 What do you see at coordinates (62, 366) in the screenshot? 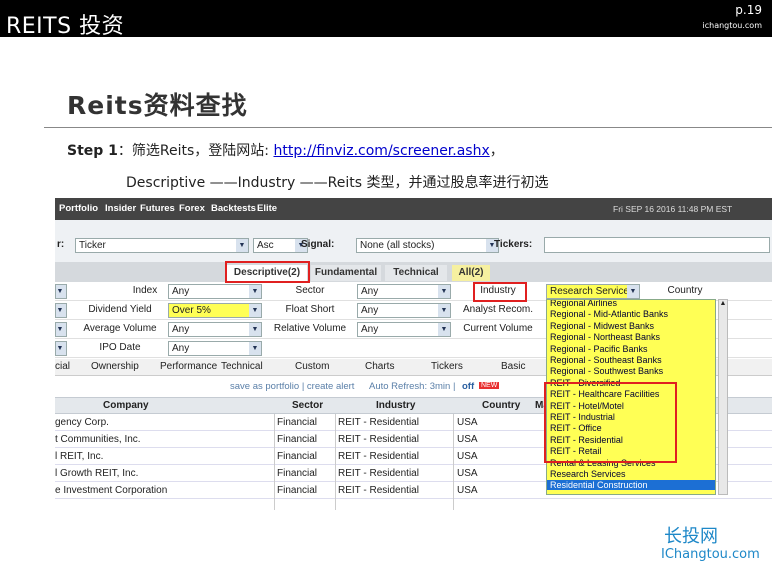
I see `view-tab-financial: cial` at bounding box center [62, 366].